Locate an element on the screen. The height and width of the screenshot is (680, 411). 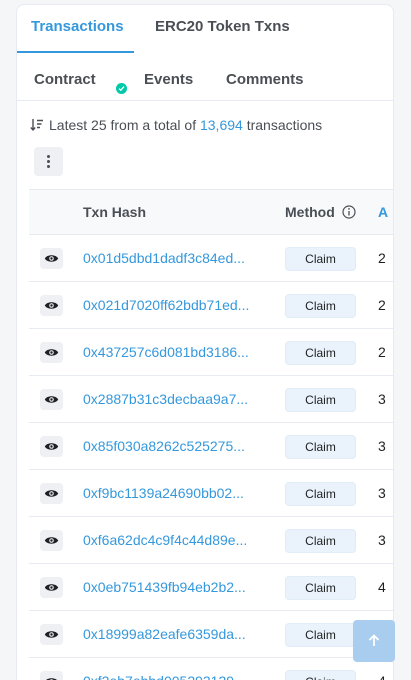
table-row: 0x021d7020ff62bdb71ed... Claim 2 is located at coordinates (211, 305).